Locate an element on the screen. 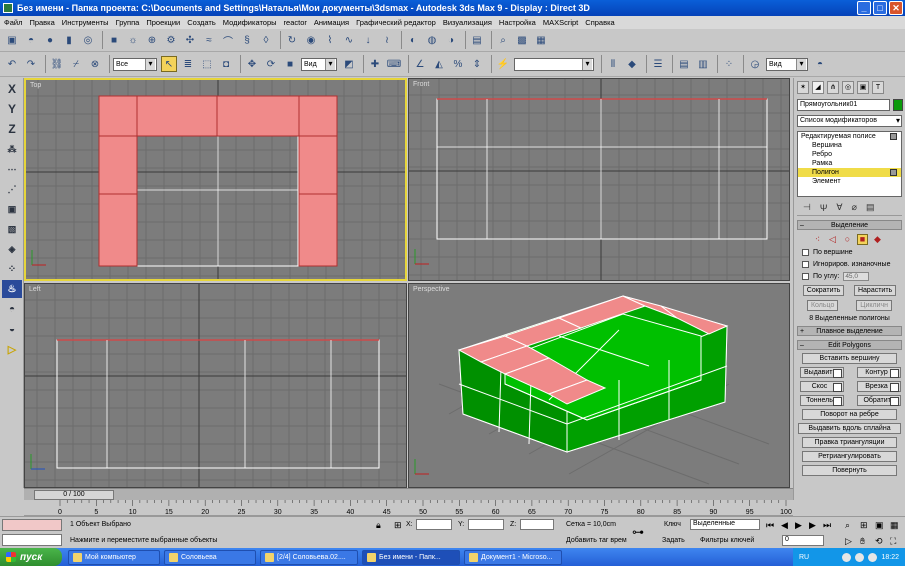  move-icon: ✥ is located at coordinates (252, 64).